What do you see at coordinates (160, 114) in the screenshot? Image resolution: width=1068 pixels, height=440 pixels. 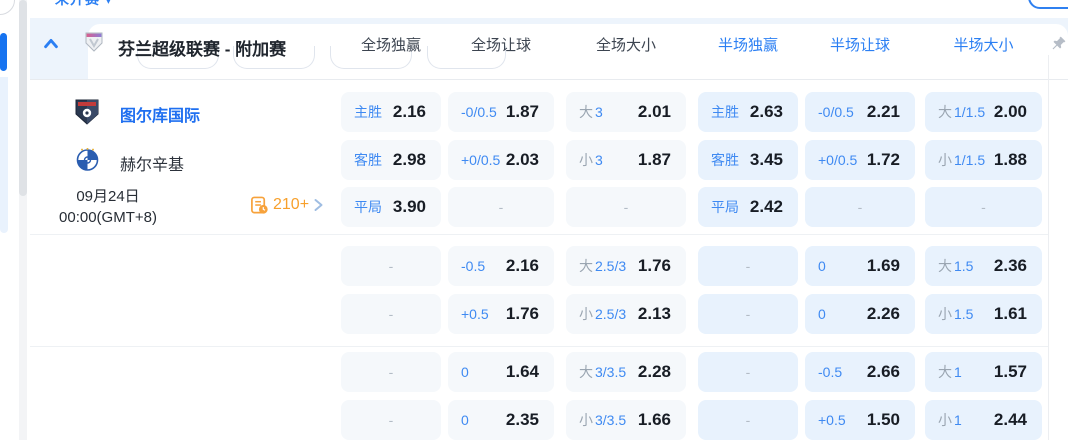 I see `home-team-name: 图尔库国际` at bounding box center [160, 114].